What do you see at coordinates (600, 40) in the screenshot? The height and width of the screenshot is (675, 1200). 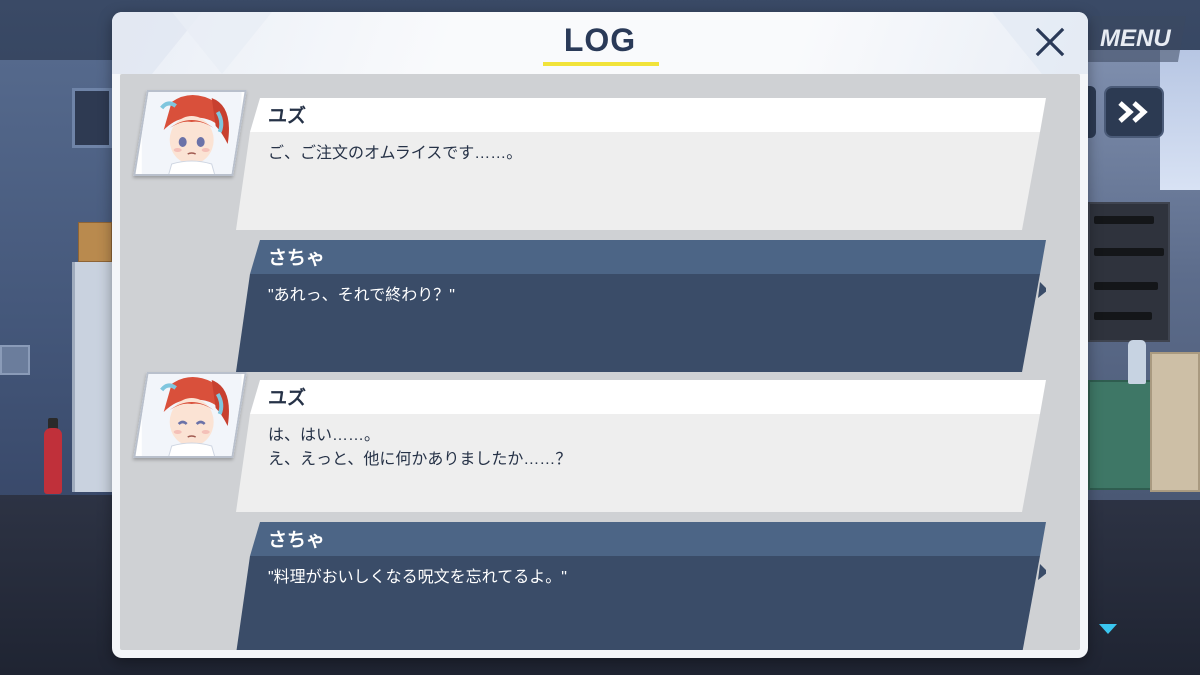 I see `page-title: LOG` at bounding box center [600, 40].